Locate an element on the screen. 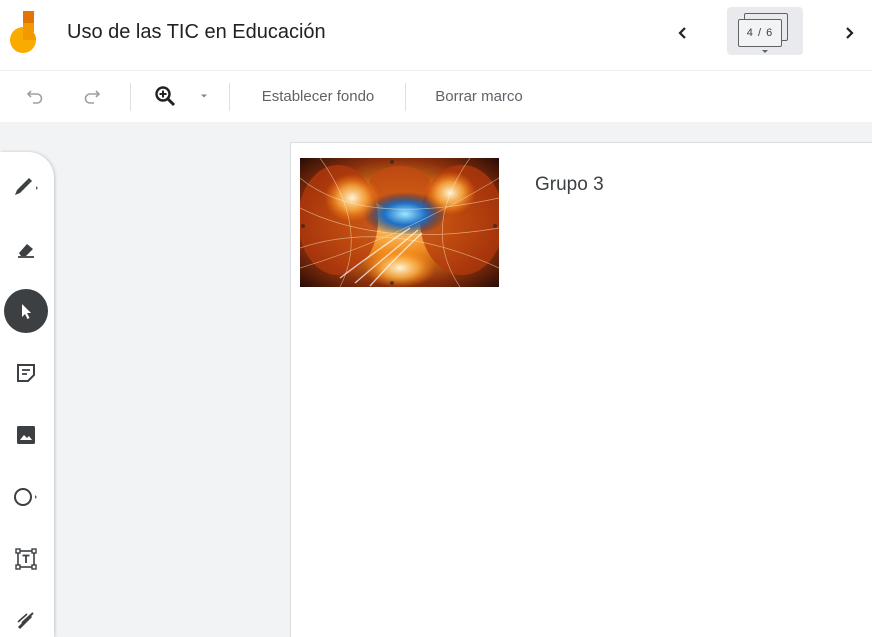 The image size is (872, 637). zoom-dropdown-button is located at coordinates (204, 96).